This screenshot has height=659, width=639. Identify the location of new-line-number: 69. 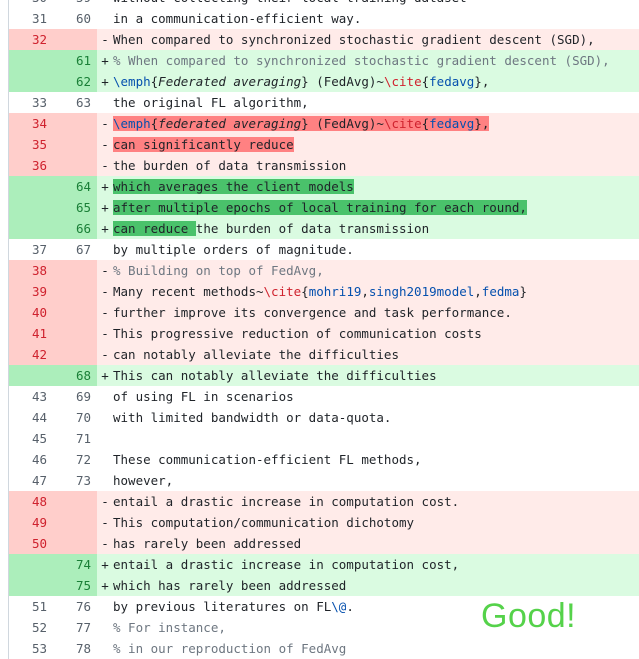
(75, 396).